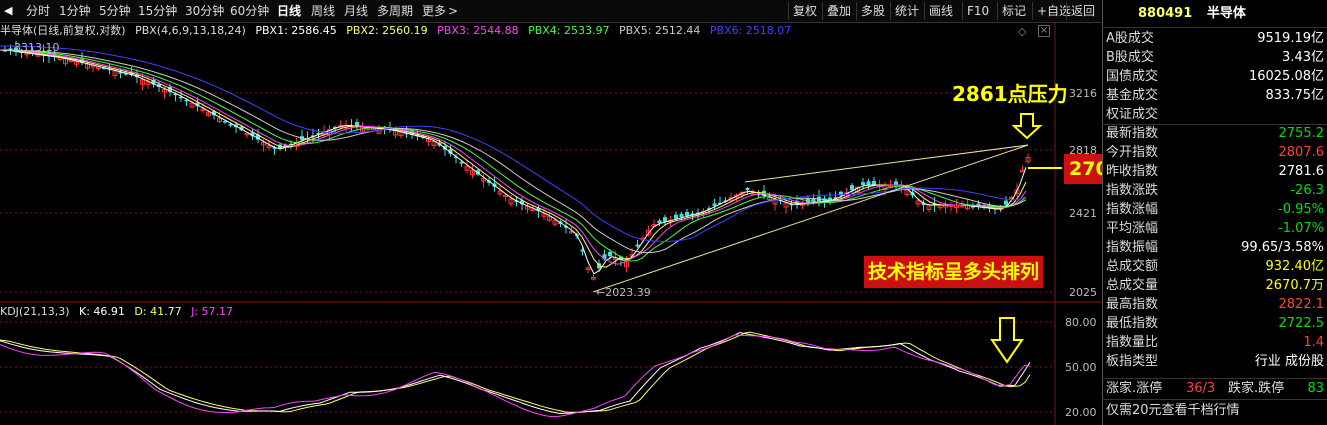 This screenshot has width=1327, height=425. Describe the element at coordinates (1132, 285) in the screenshot. I see `quote-row-label: 总成交量` at that location.